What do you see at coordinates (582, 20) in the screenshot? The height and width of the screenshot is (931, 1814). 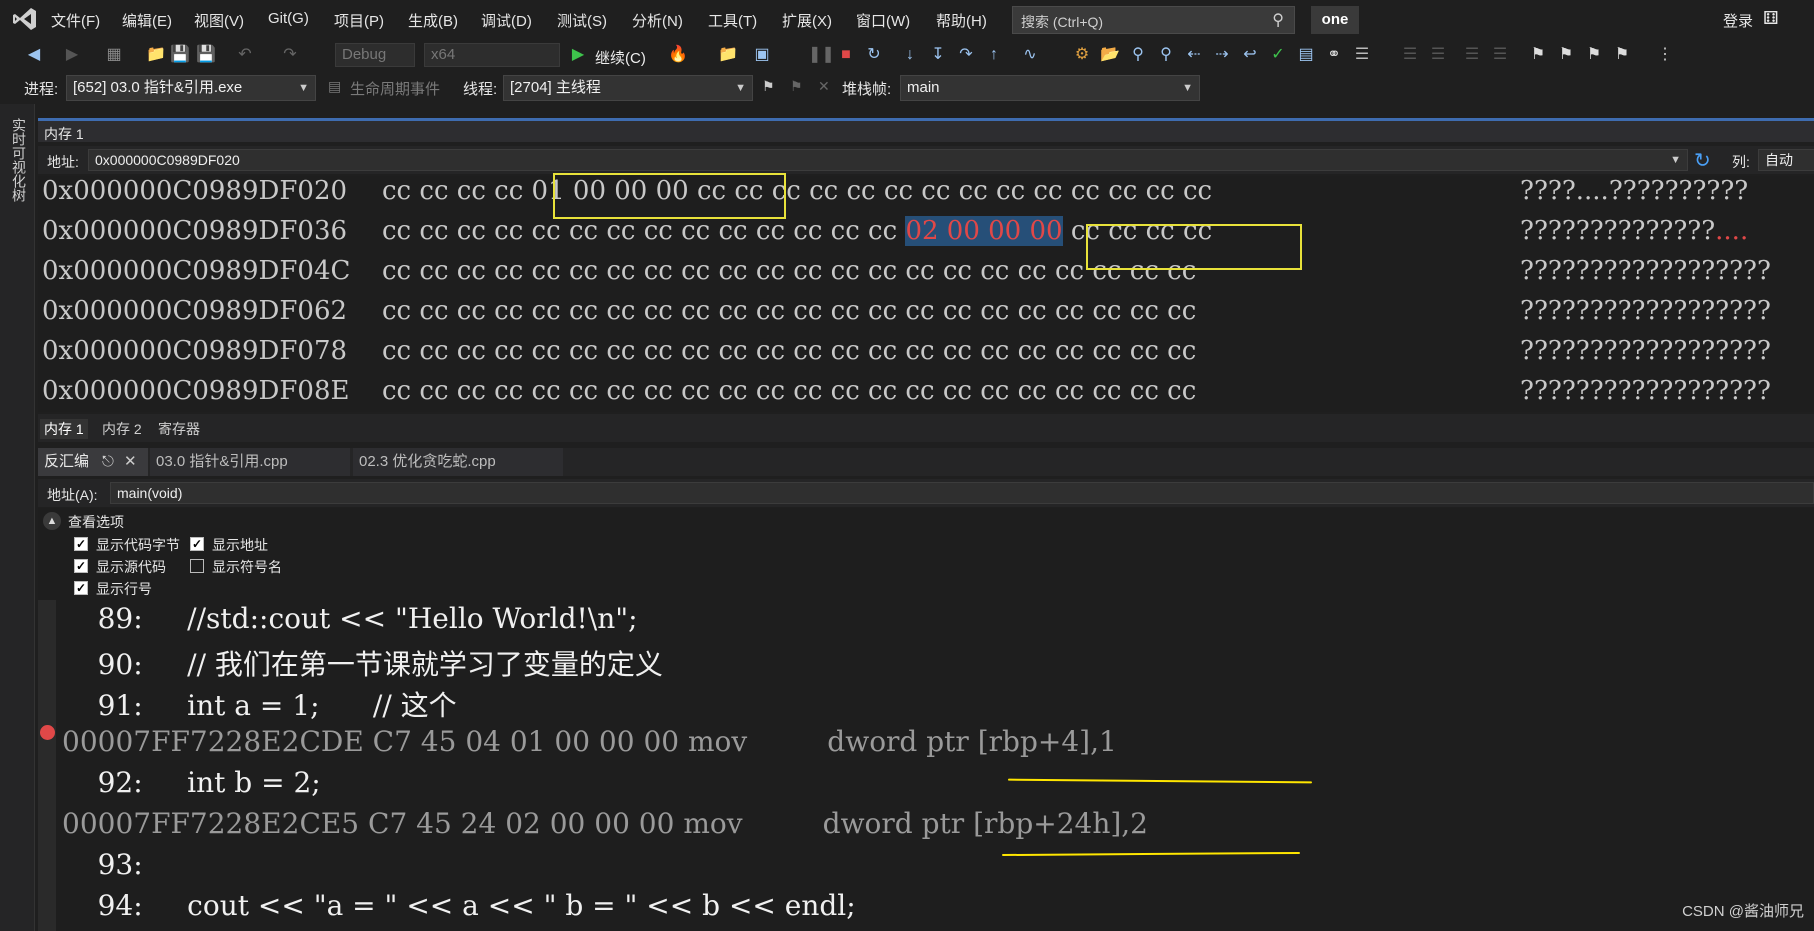 I see `menu-test: 测试(S)` at bounding box center [582, 20].